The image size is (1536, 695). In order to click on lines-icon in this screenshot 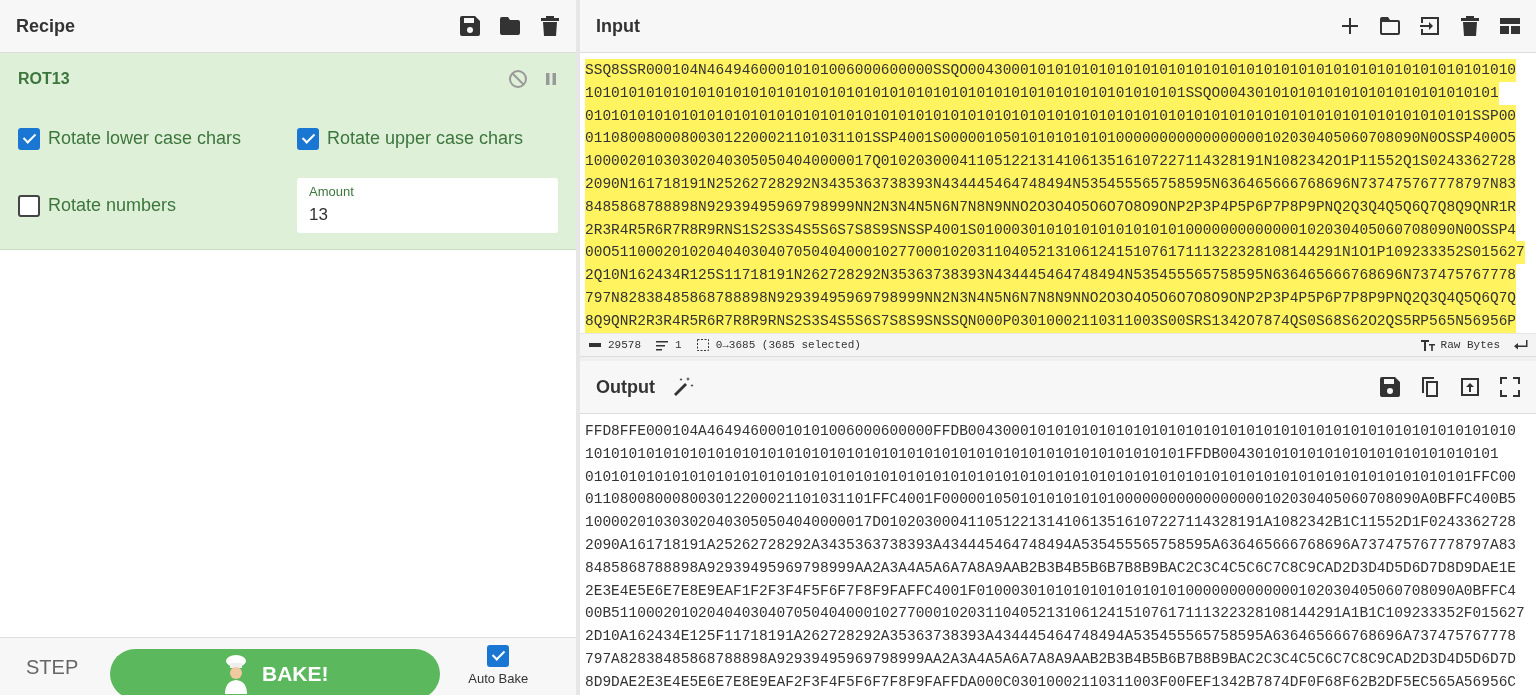, I will do `click(662, 345)`.